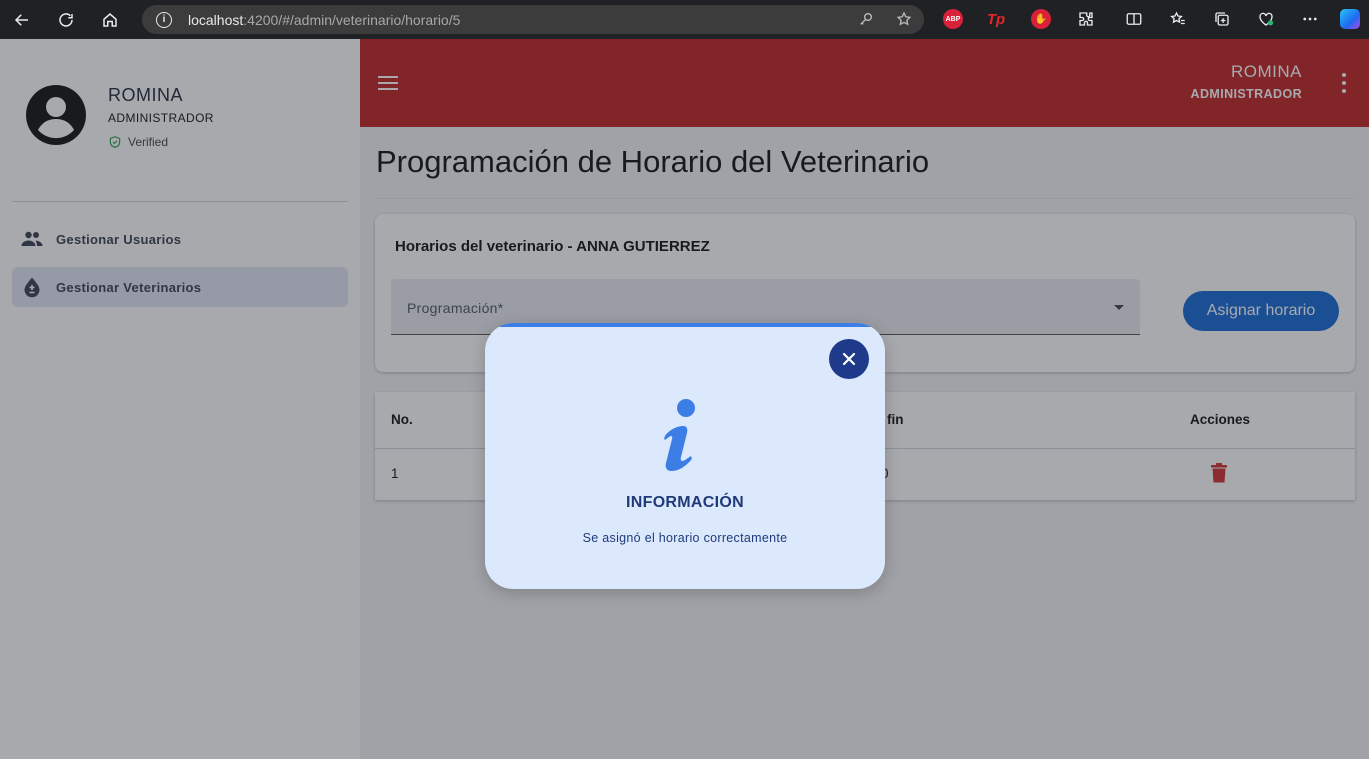  Describe the element at coordinates (953, 19) in the screenshot. I see `adblock-extension-icon: ABP` at that location.